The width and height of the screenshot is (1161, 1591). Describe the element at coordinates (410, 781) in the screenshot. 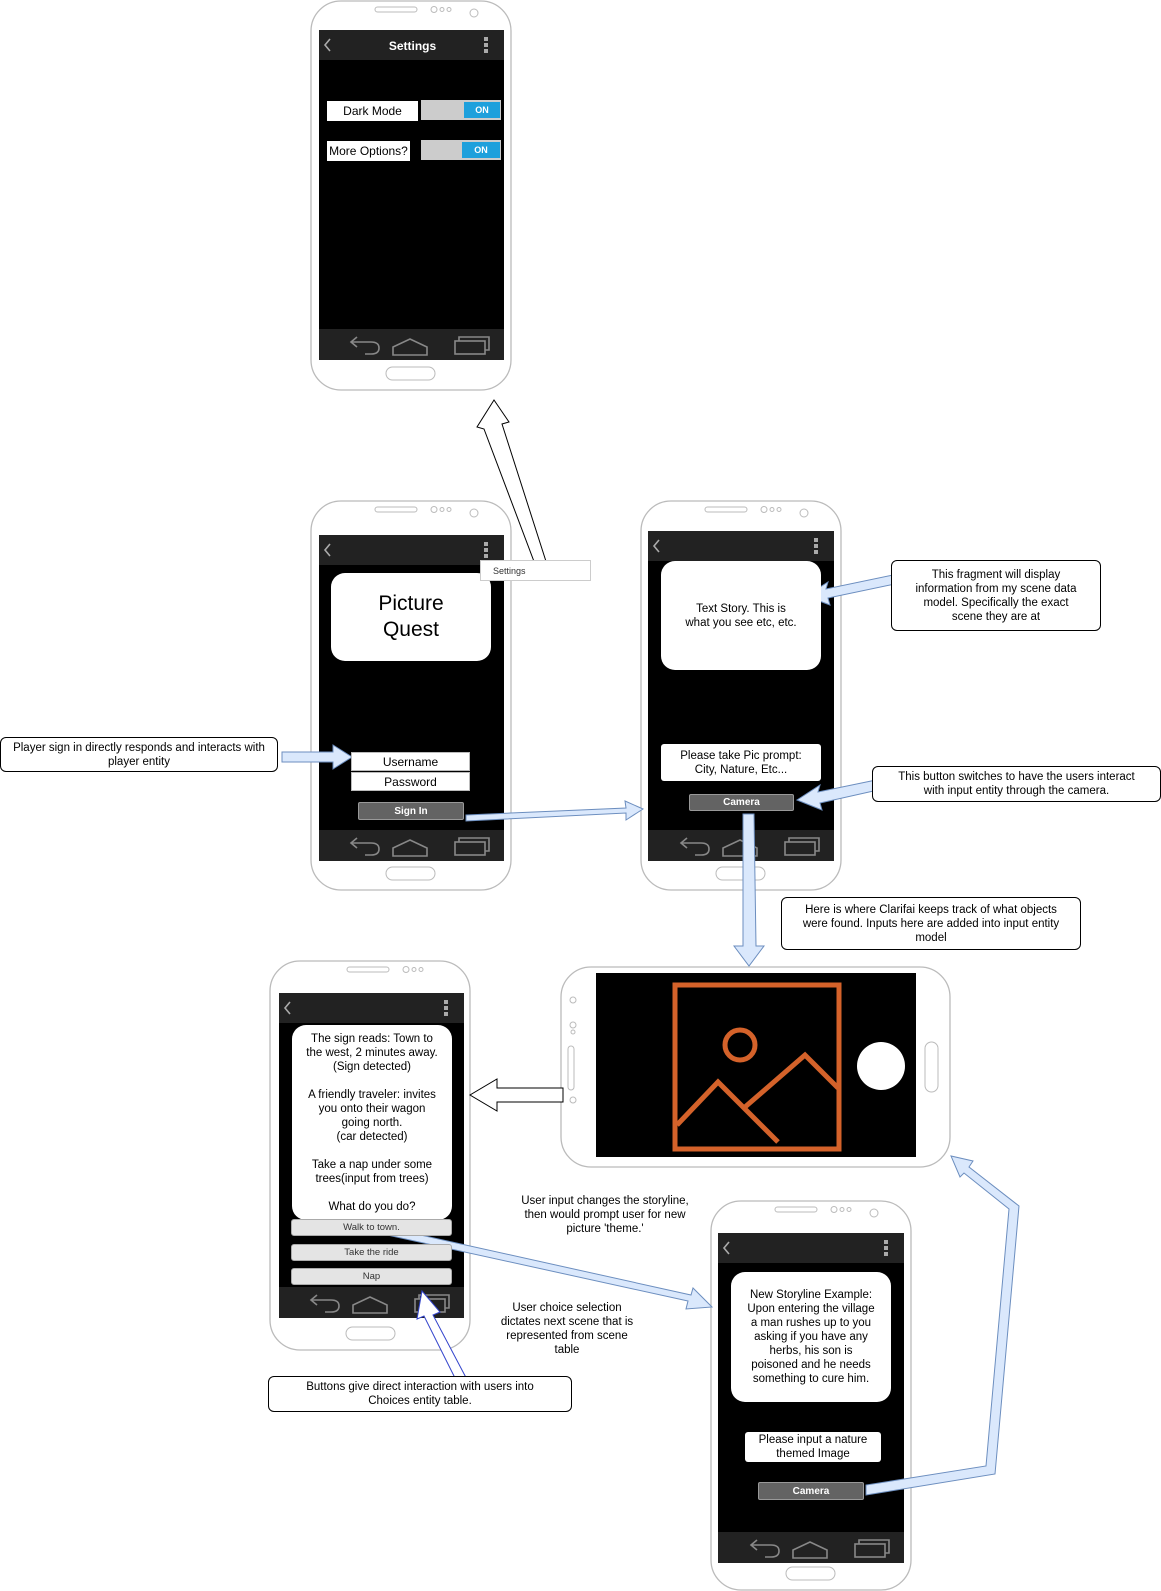

I see `password-field: Password` at that location.